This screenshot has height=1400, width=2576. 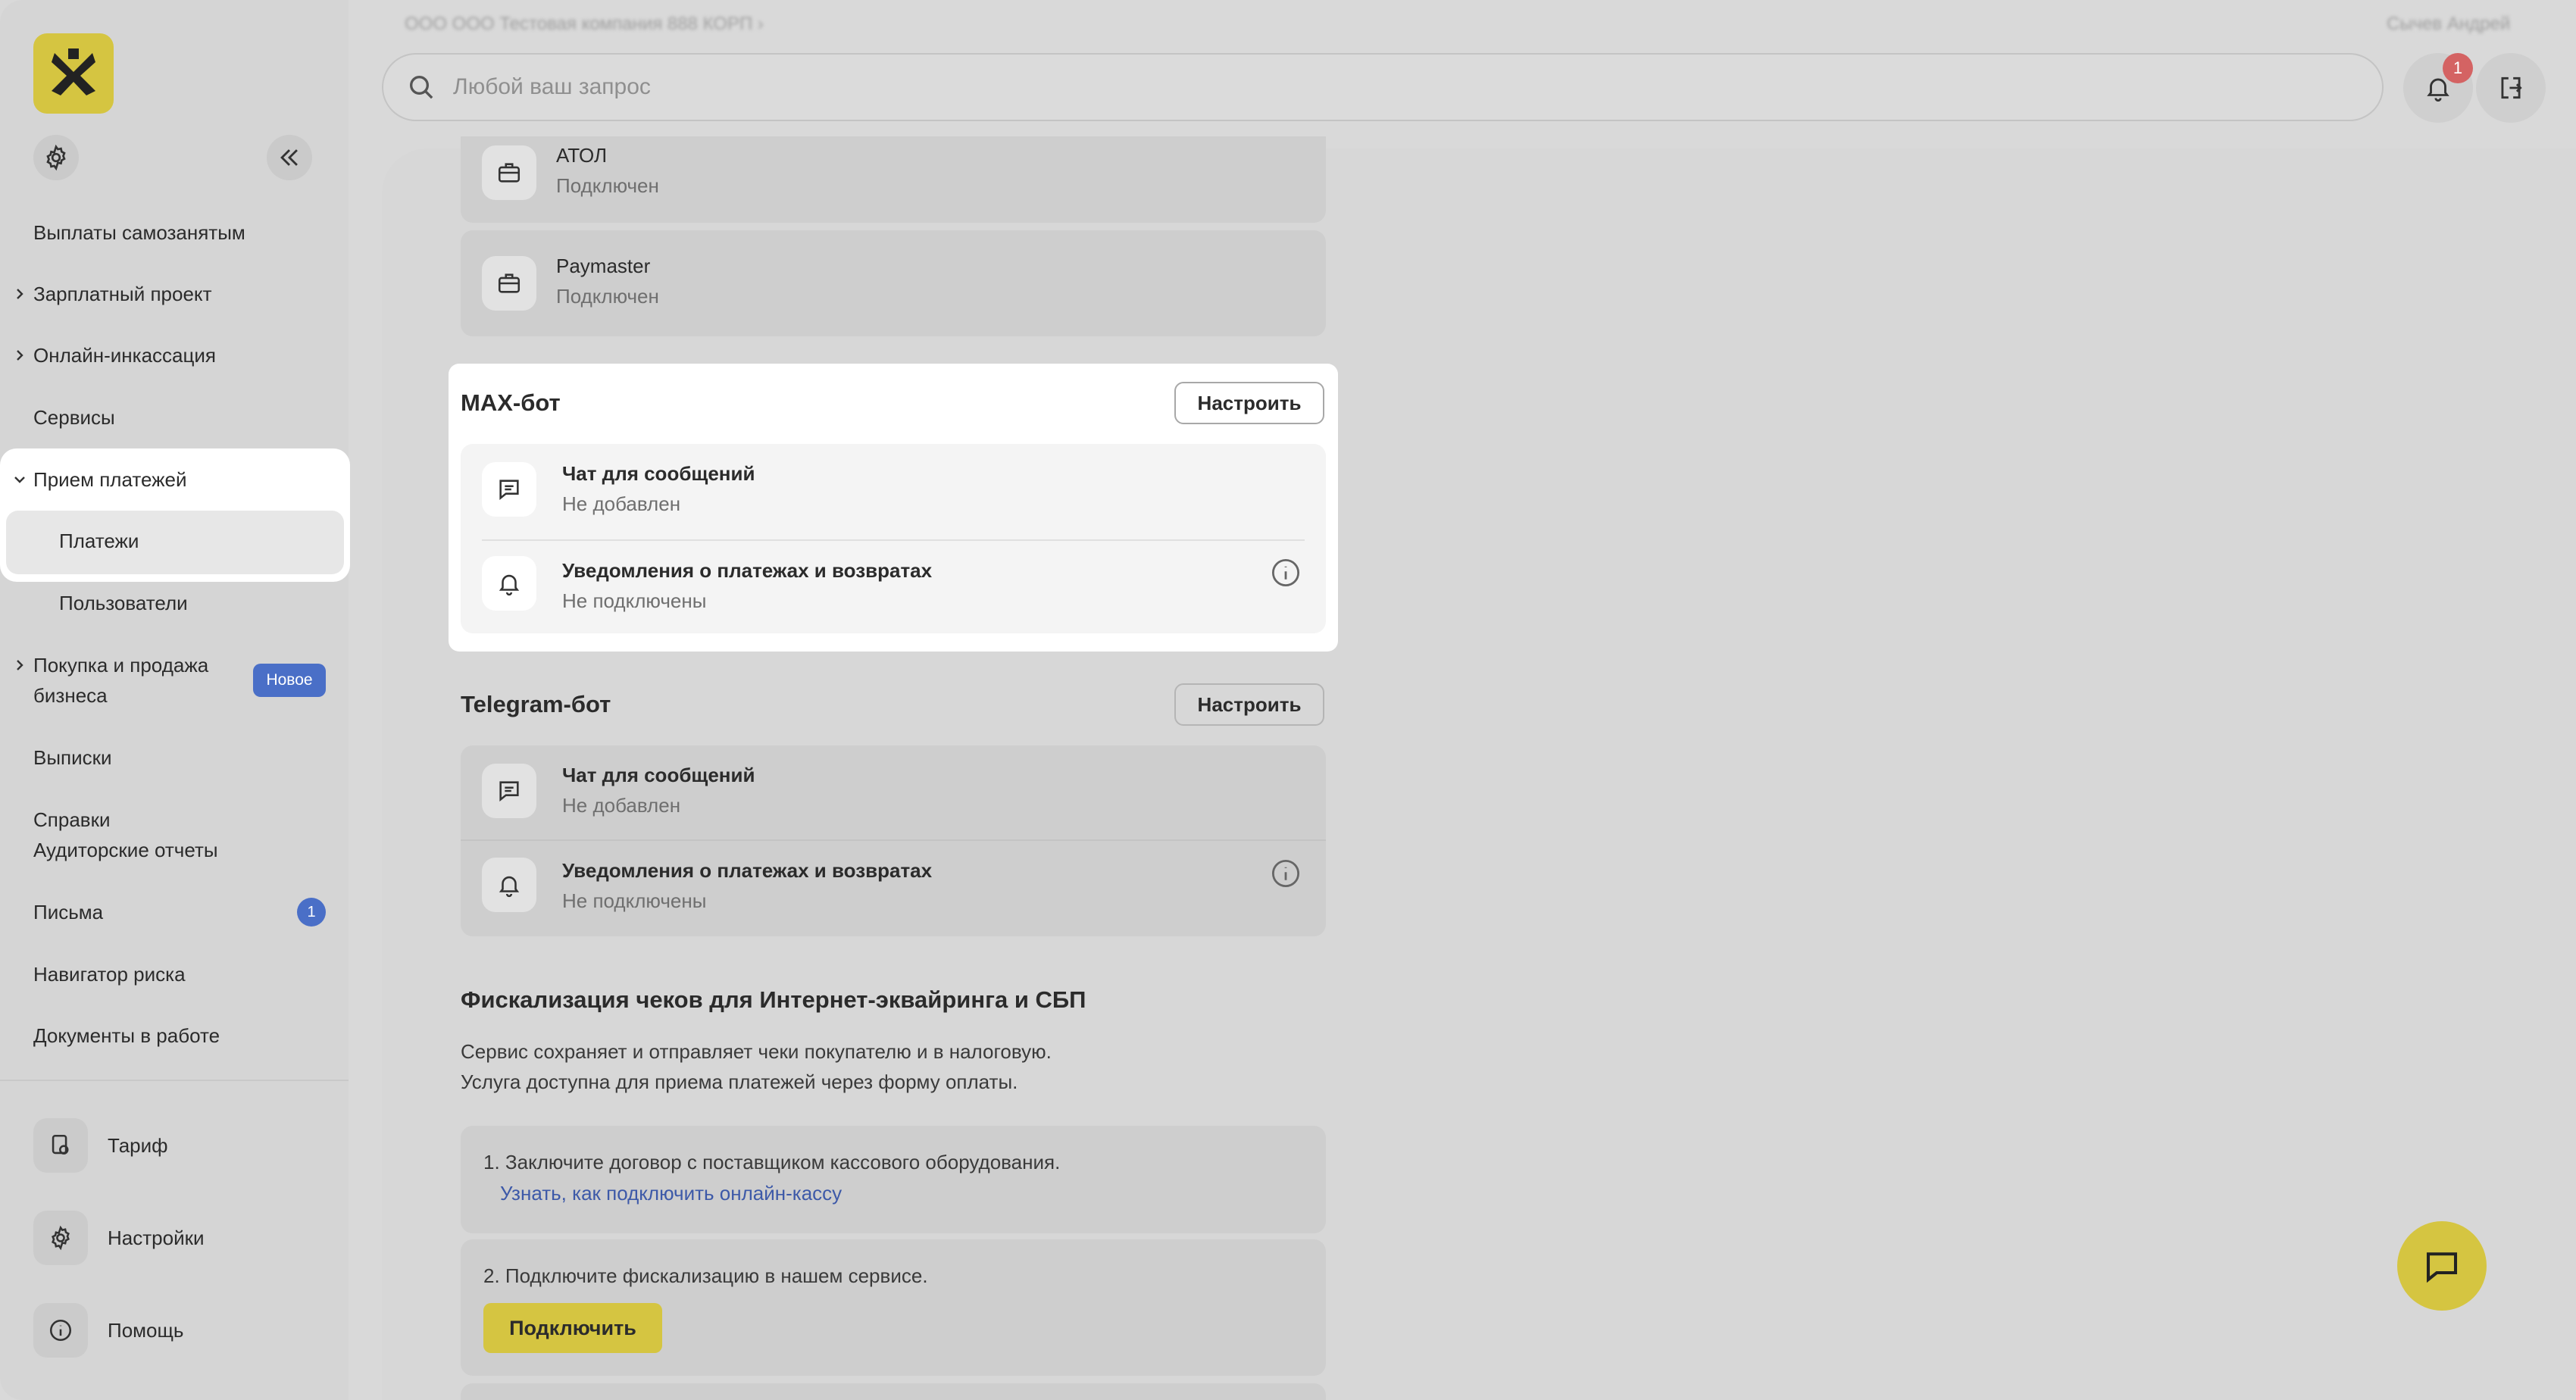 I want to click on sidebar-item-salary-project: Зарплатный проект, so click(x=114, y=294).